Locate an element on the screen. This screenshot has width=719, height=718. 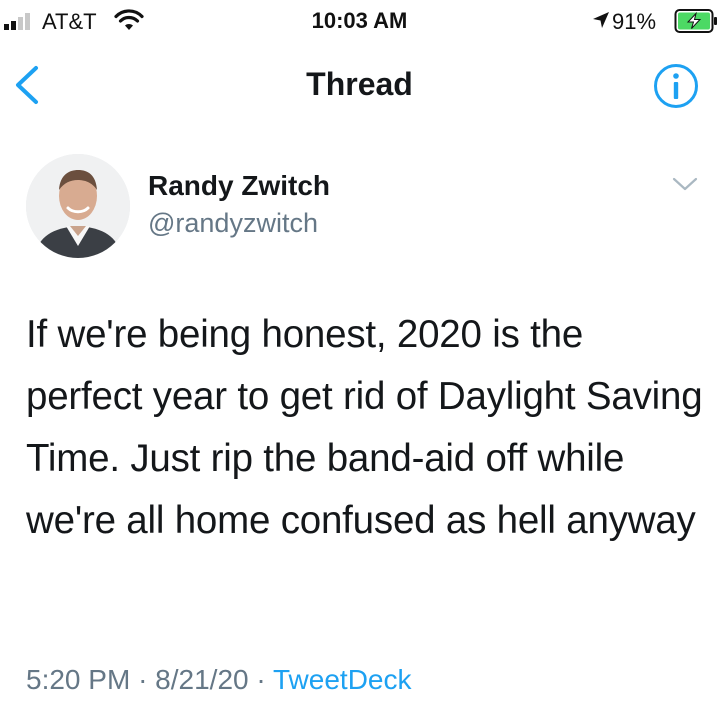
tweet-metadata: 5:20 PM · 8/21/20 · TweetDeck is located at coordinates (218, 680).